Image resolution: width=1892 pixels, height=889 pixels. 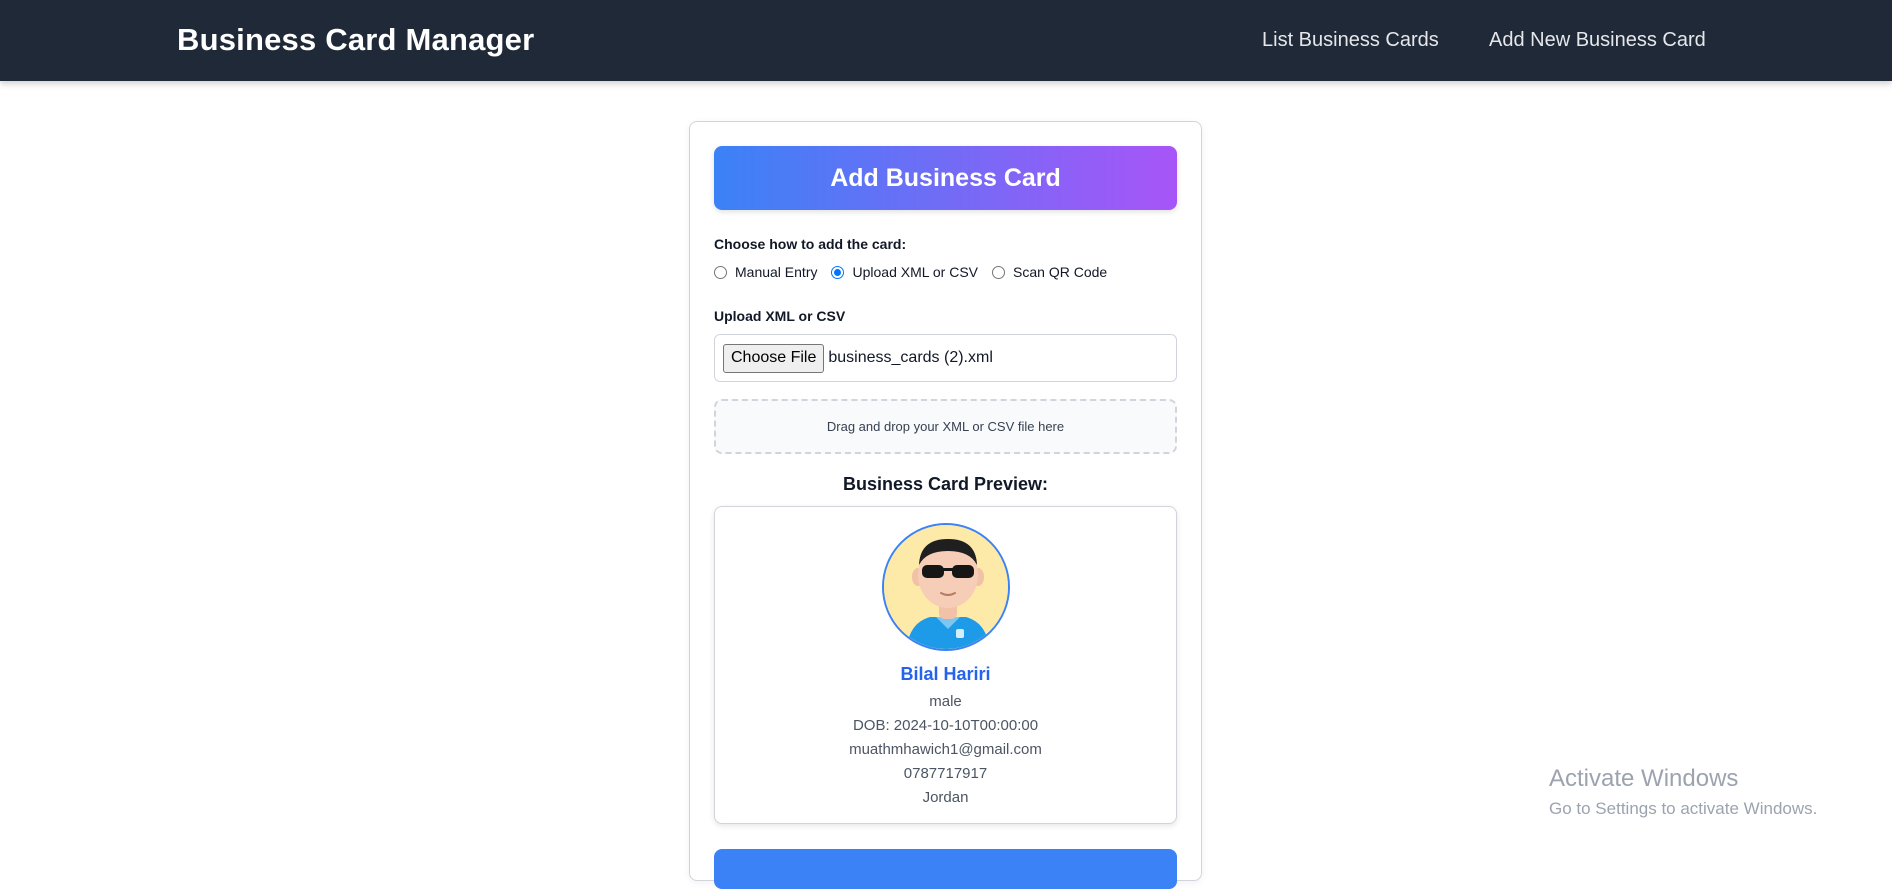 I want to click on radio-manual, so click(x=720, y=272).